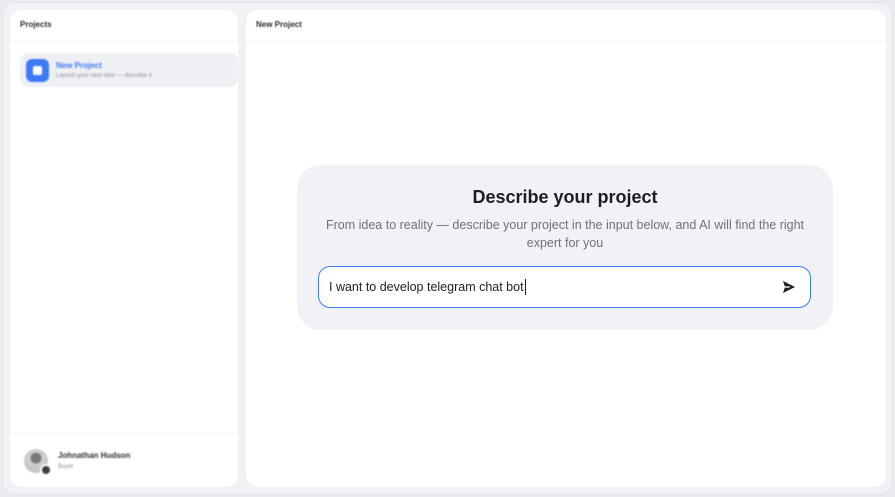 The height and width of the screenshot is (497, 895). I want to click on page-title: New Project, so click(566, 26).